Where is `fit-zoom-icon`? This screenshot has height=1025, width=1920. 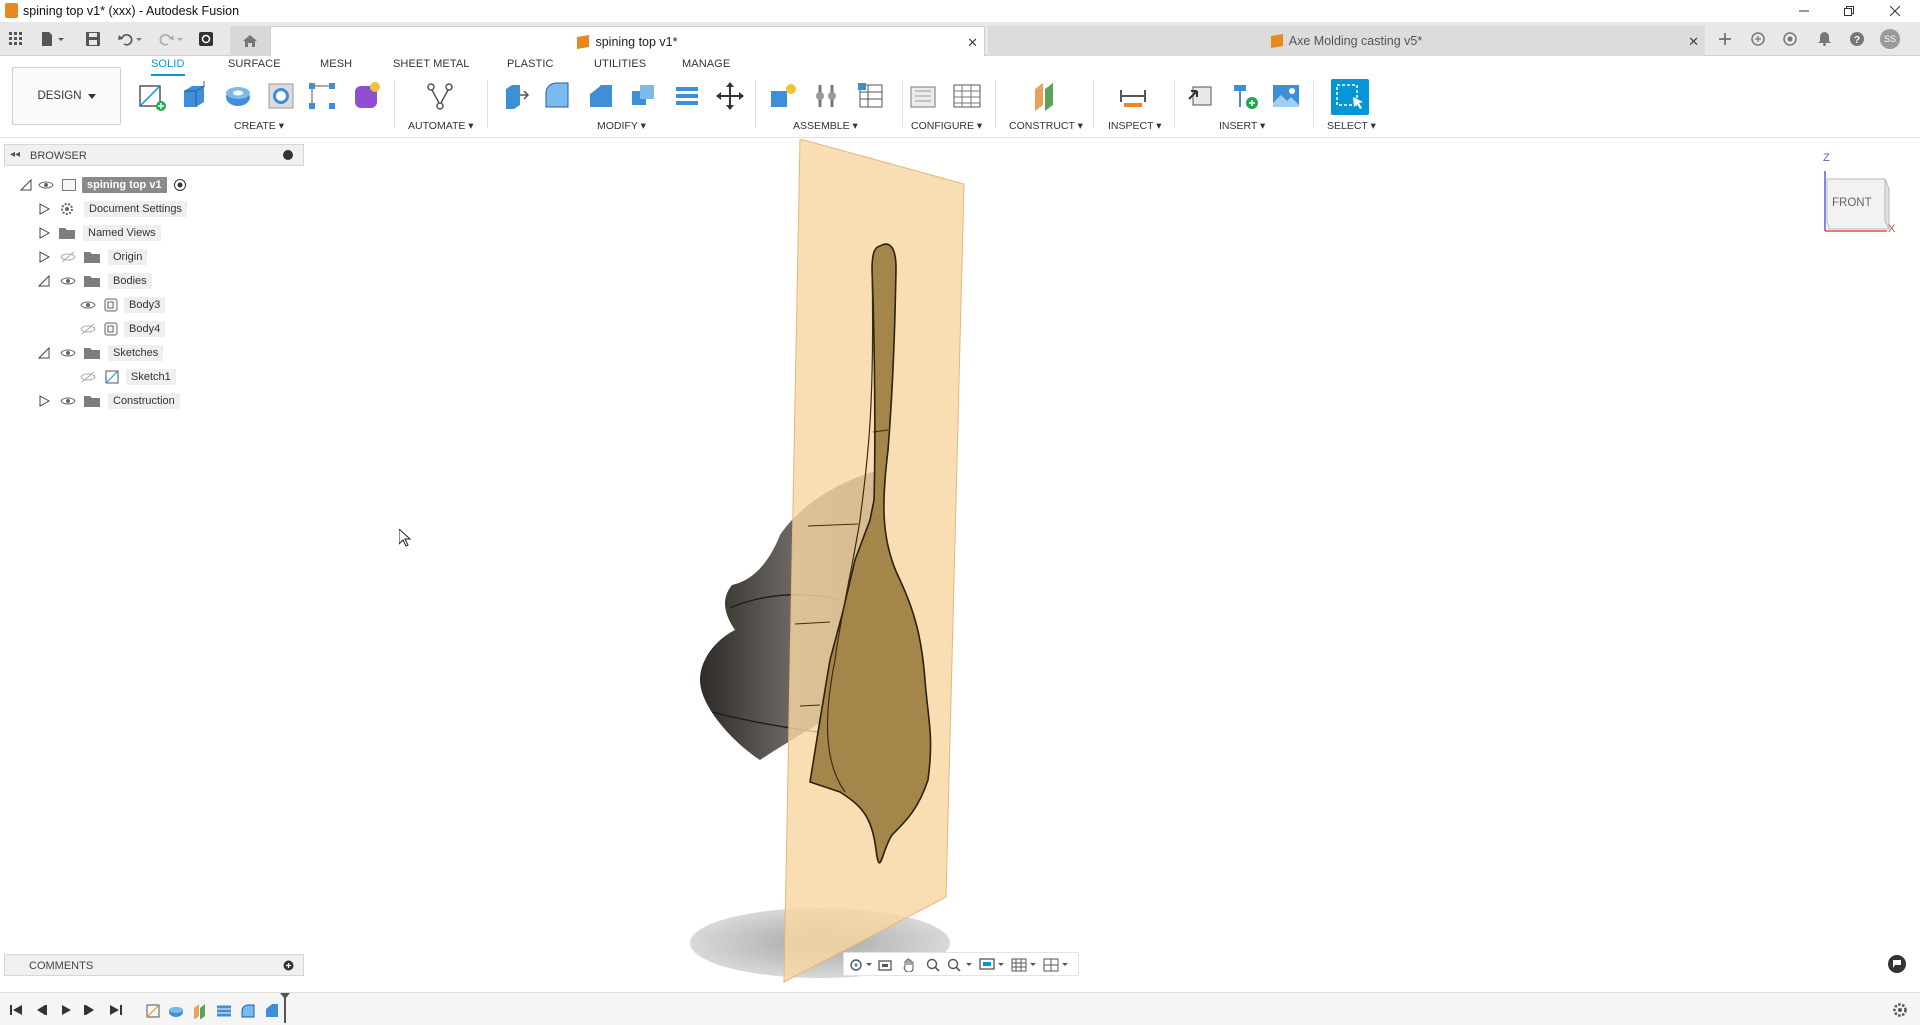
fit-zoom-icon is located at coordinates (960, 965).